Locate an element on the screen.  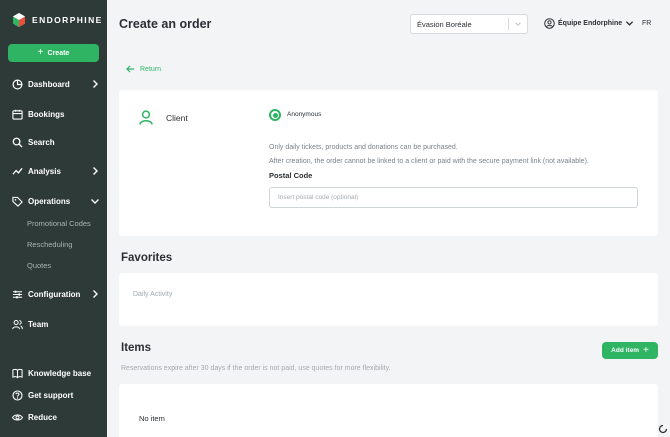
sidebar-item-label: Reduce is located at coordinates (42, 417).